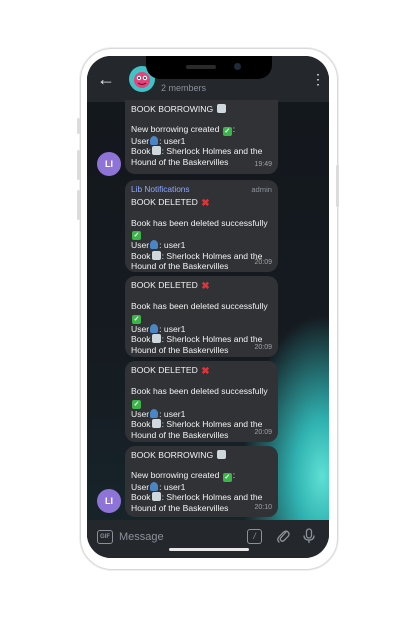 The height and width of the screenshot is (621, 401). Describe the element at coordinates (318, 79) in the screenshot. I see `more-vertical-icon: ⋮` at that location.